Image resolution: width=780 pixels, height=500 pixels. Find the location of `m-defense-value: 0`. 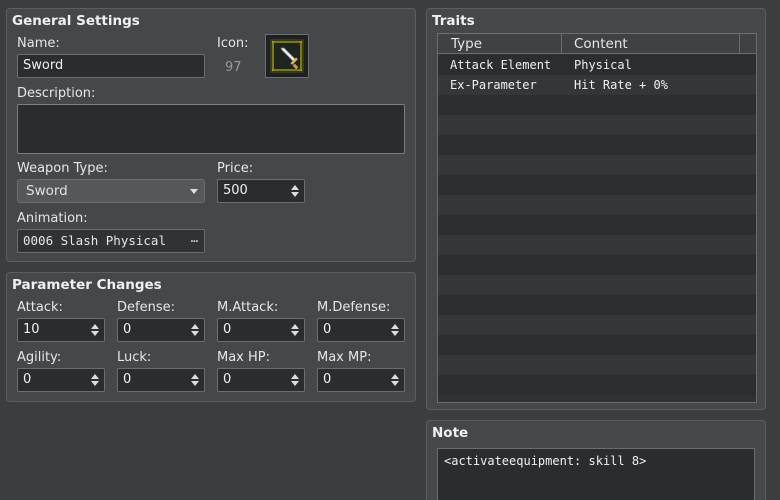

m-defense-value: 0 is located at coordinates (327, 329).